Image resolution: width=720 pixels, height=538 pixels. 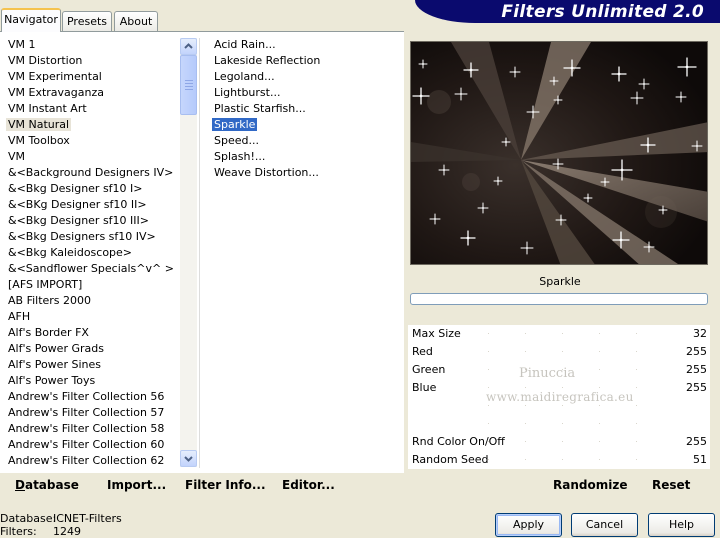 What do you see at coordinates (77, 204) in the screenshot?
I see `category-label: &<BKg Designer sf10 II>` at bounding box center [77, 204].